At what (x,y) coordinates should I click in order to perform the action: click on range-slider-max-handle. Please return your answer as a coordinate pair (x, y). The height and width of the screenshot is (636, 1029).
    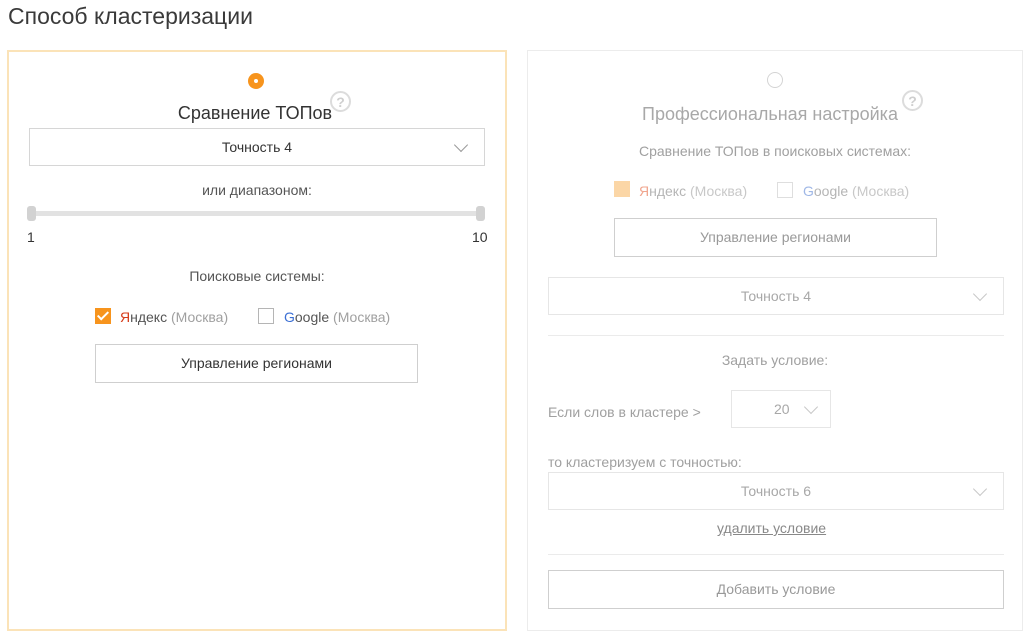
    Looking at the image, I should click on (480, 213).